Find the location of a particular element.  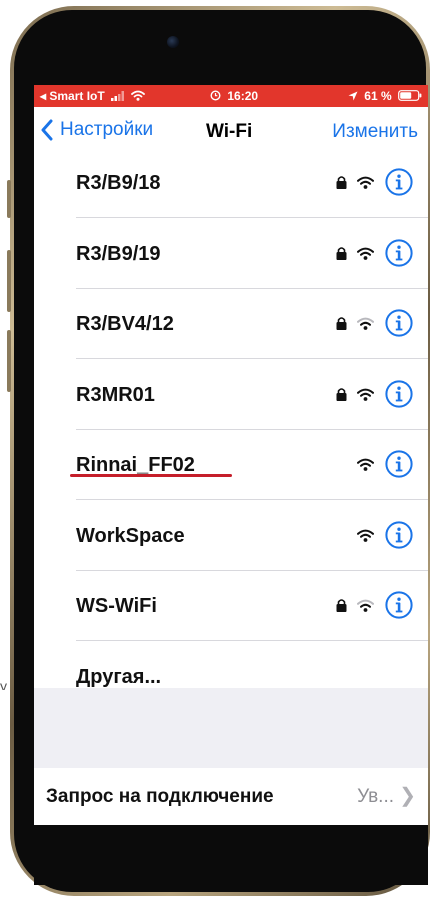

location-icon is located at coordinates (353, 96).